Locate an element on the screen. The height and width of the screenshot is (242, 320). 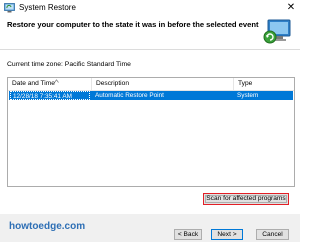
column-description: Description is located at coordinates (162, 84).